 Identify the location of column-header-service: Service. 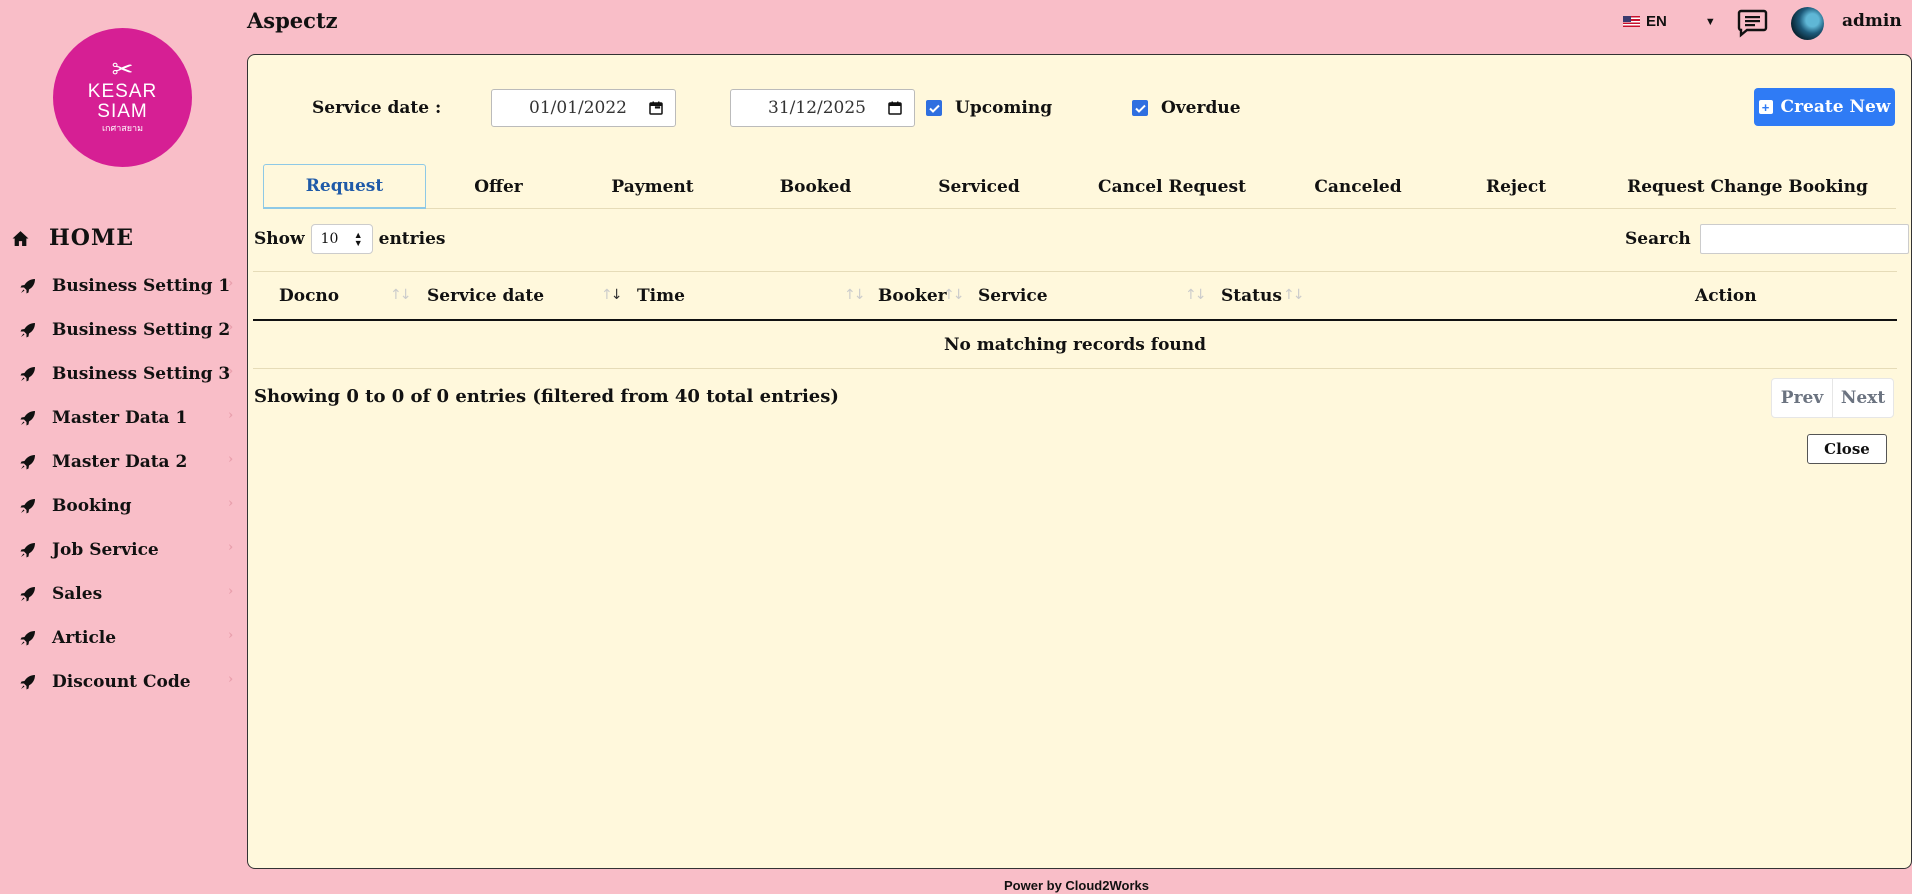
(1013, 296).